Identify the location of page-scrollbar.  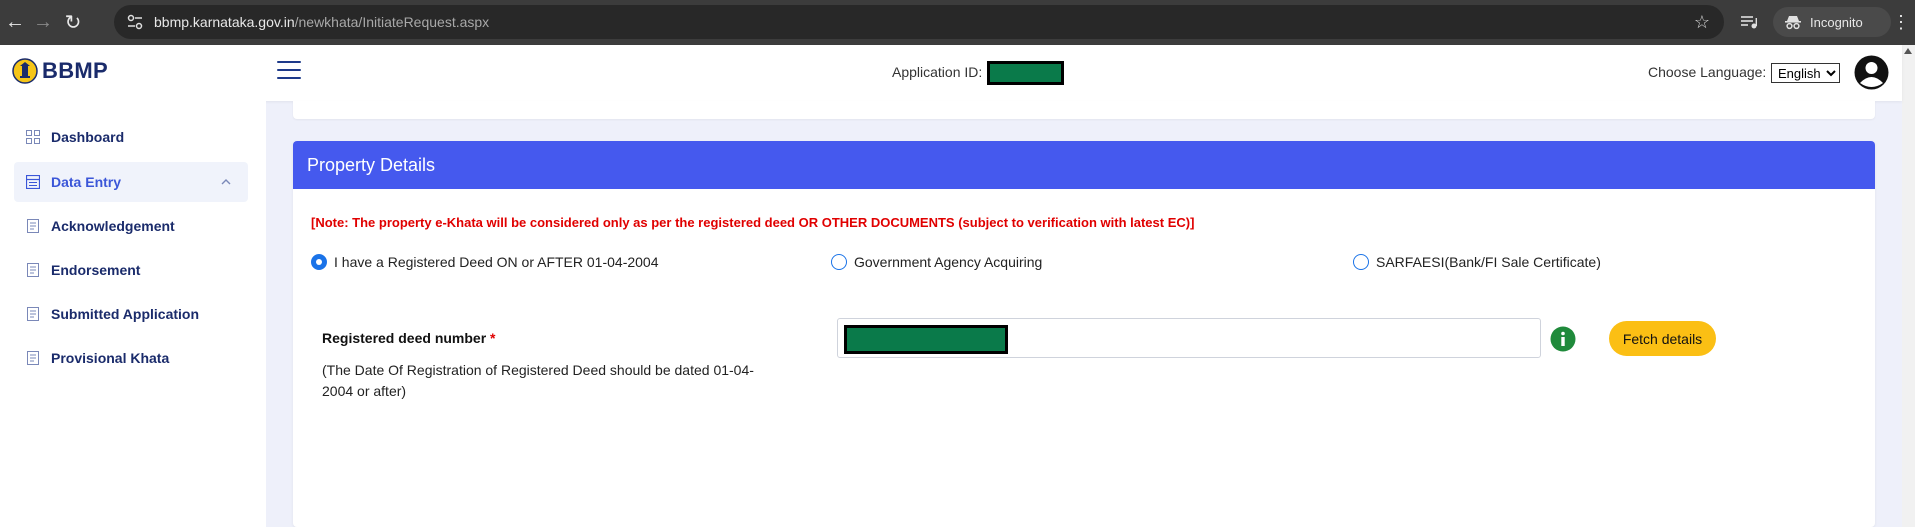
(1908, 286).